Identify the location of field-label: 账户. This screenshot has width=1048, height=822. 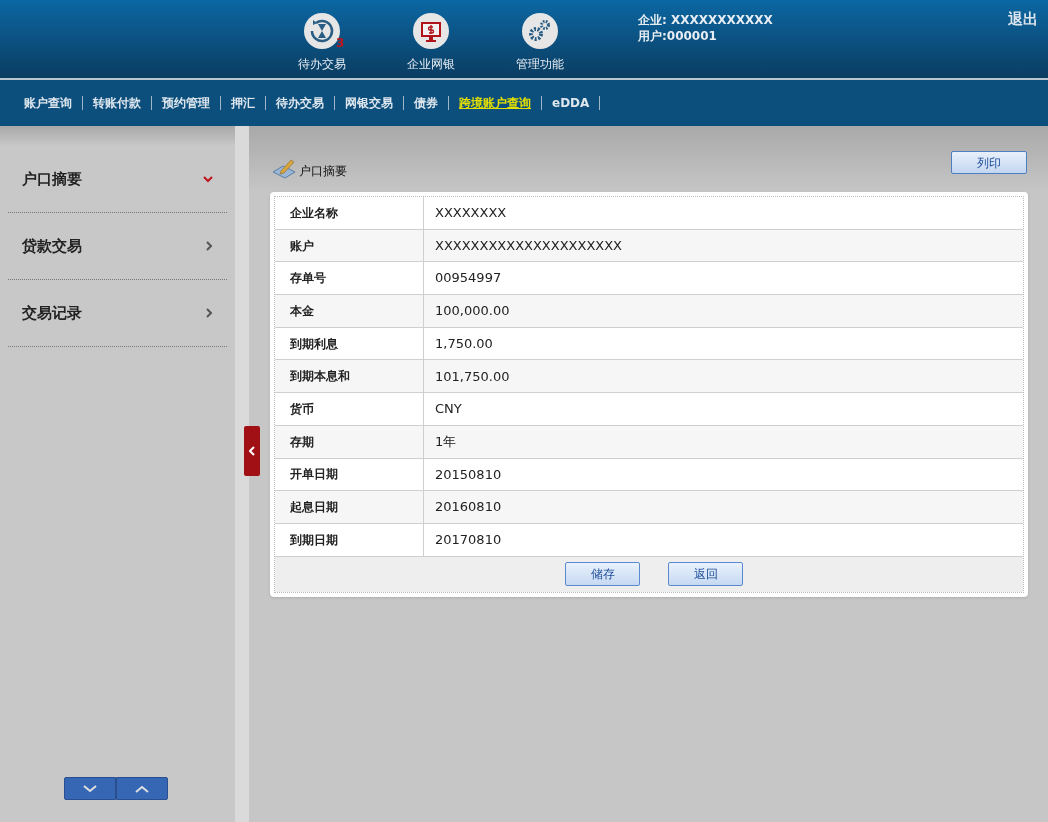
(349, 245).